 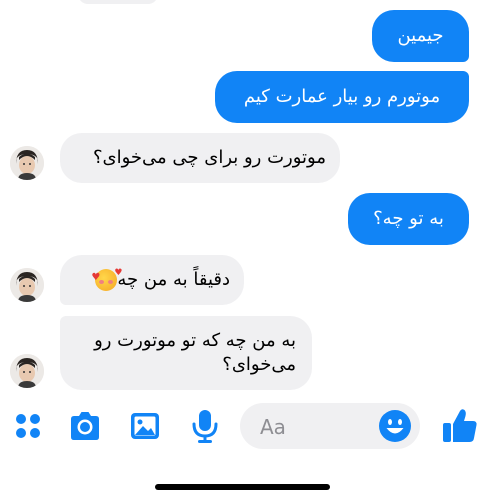 I want to click on apps-icon, so click(x=28, y=426).